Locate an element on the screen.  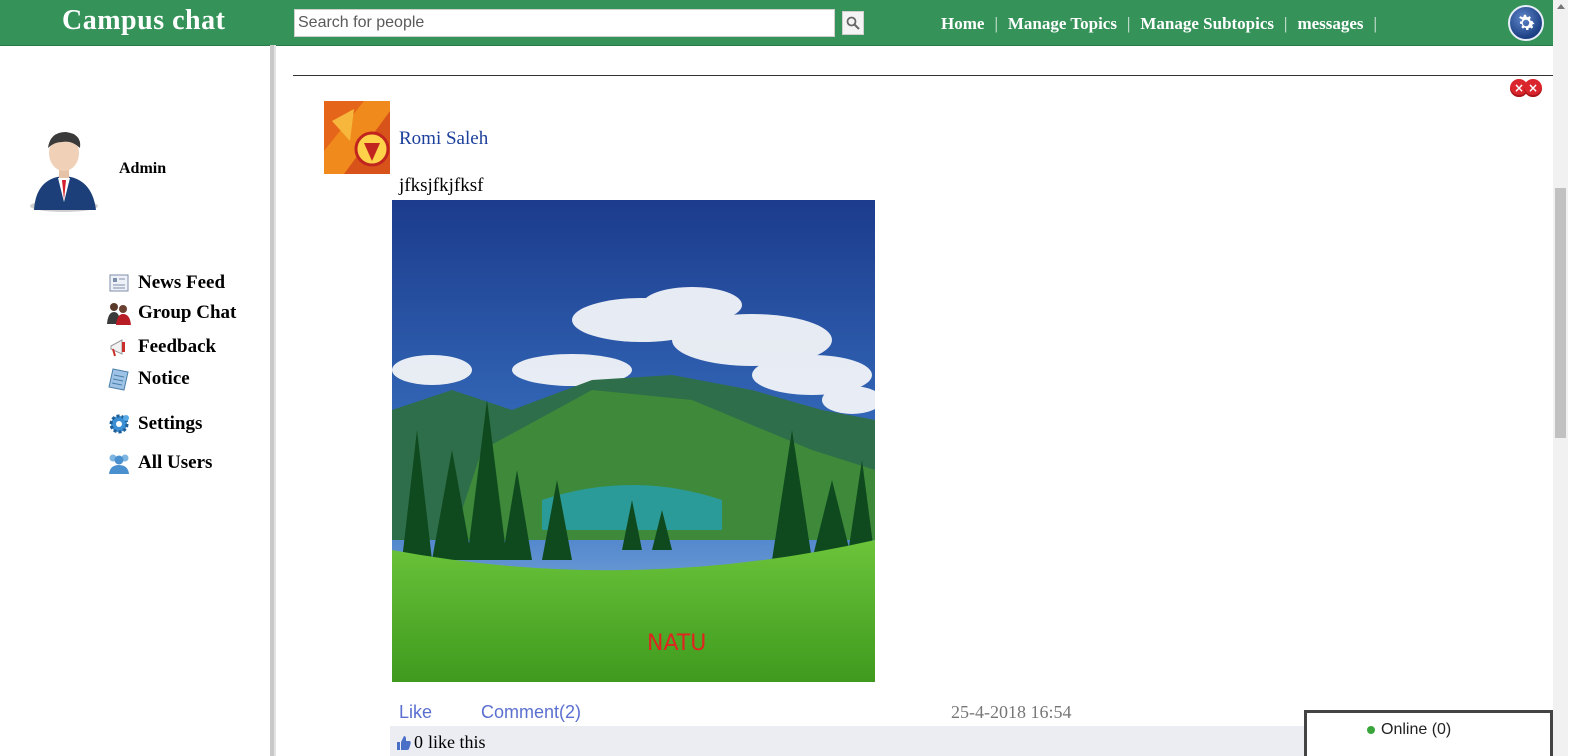
post-remove-controls: × × is located at coordinates (1526, 88).